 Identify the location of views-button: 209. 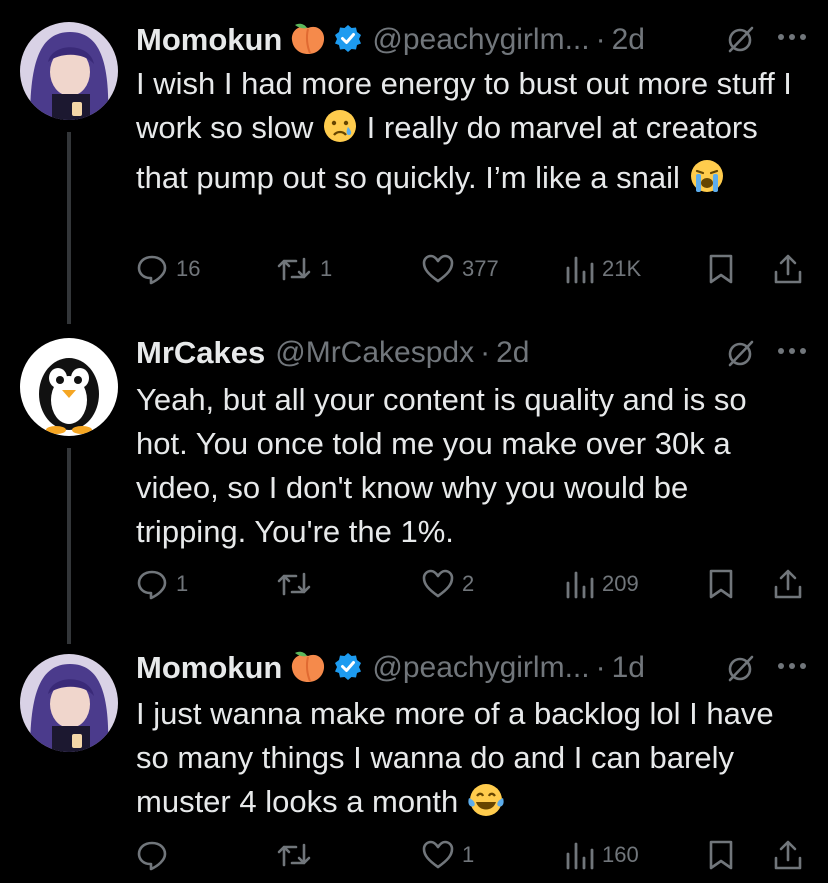
(601, 584).